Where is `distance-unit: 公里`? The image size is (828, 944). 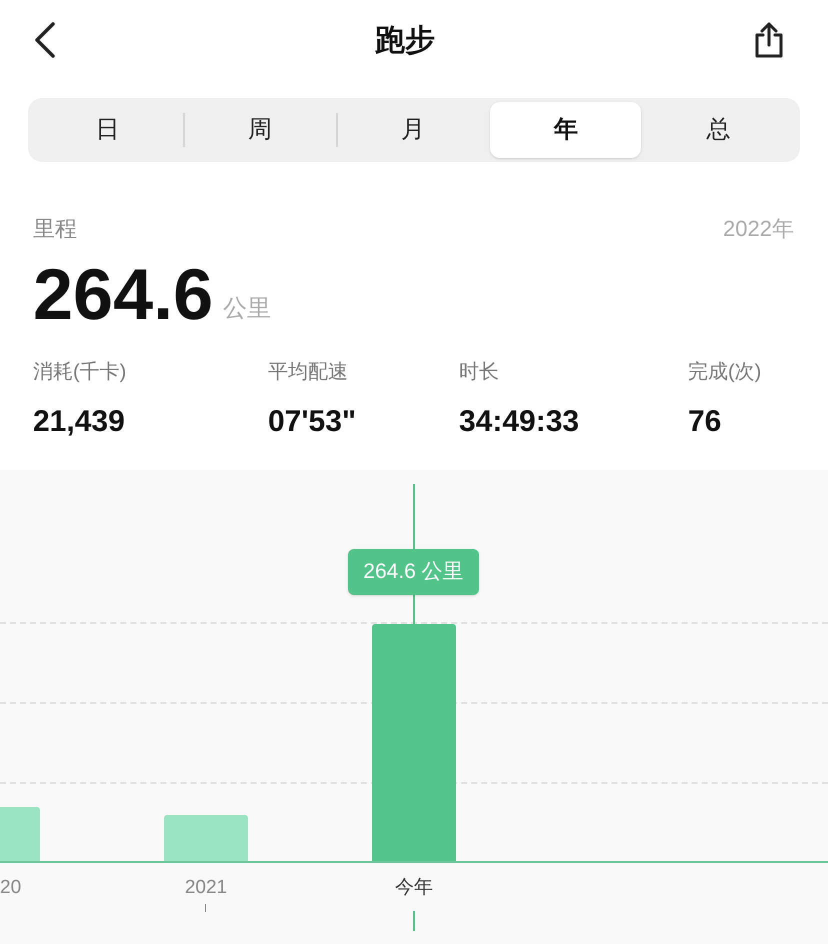
distance-unit: 公里 is located at coordinates (247, 309).